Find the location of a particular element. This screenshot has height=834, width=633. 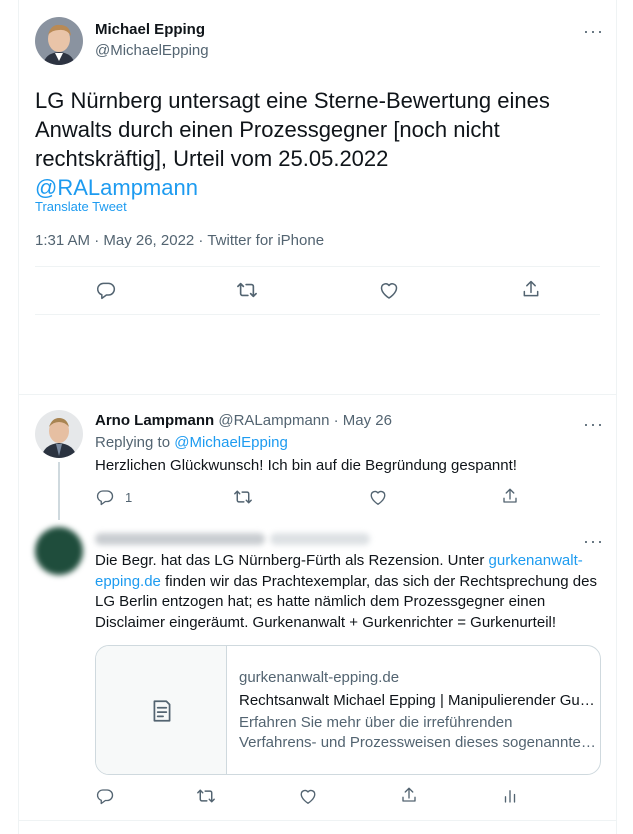

link-epping-de: epping.de is located at coordinates (128, 581).